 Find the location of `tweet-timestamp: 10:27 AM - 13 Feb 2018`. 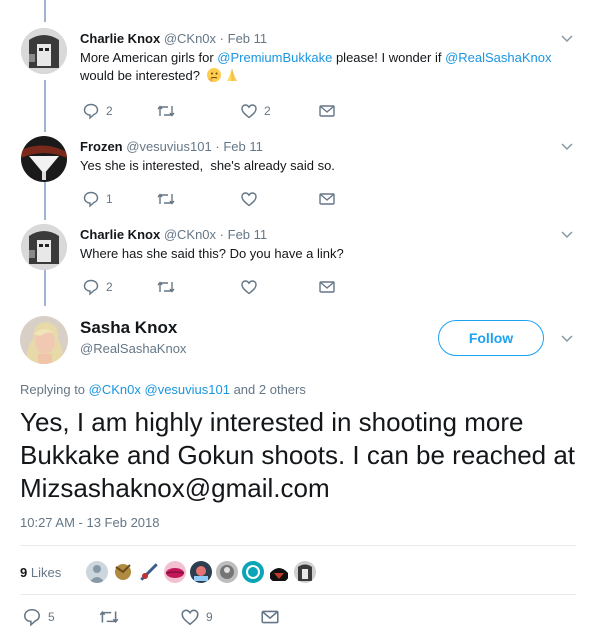

tweet-timestamp: 10:27 AM - 13 Feb 2018 is located at coordinates (89, 522).